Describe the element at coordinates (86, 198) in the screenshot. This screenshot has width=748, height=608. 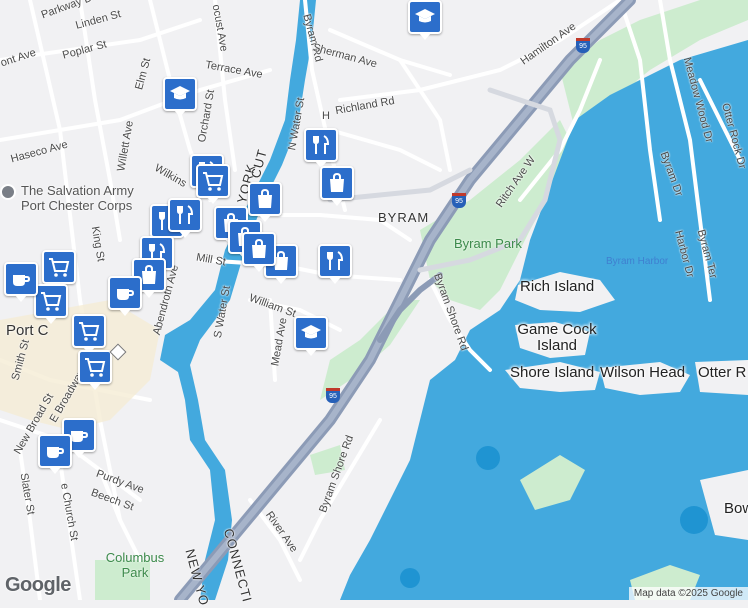
I see `poi-salvation-army: The Salvation Army Port Chester Corps` at that location.